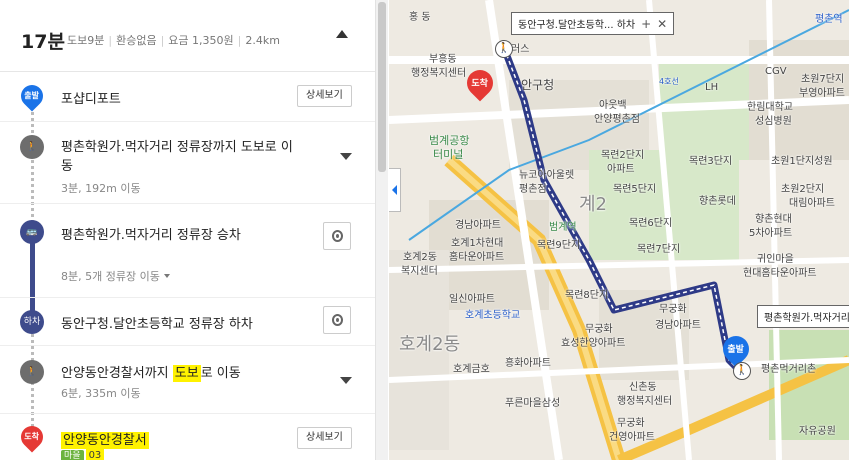  I want to click on end-place: 안양동안경찰서, so click(105, 440).